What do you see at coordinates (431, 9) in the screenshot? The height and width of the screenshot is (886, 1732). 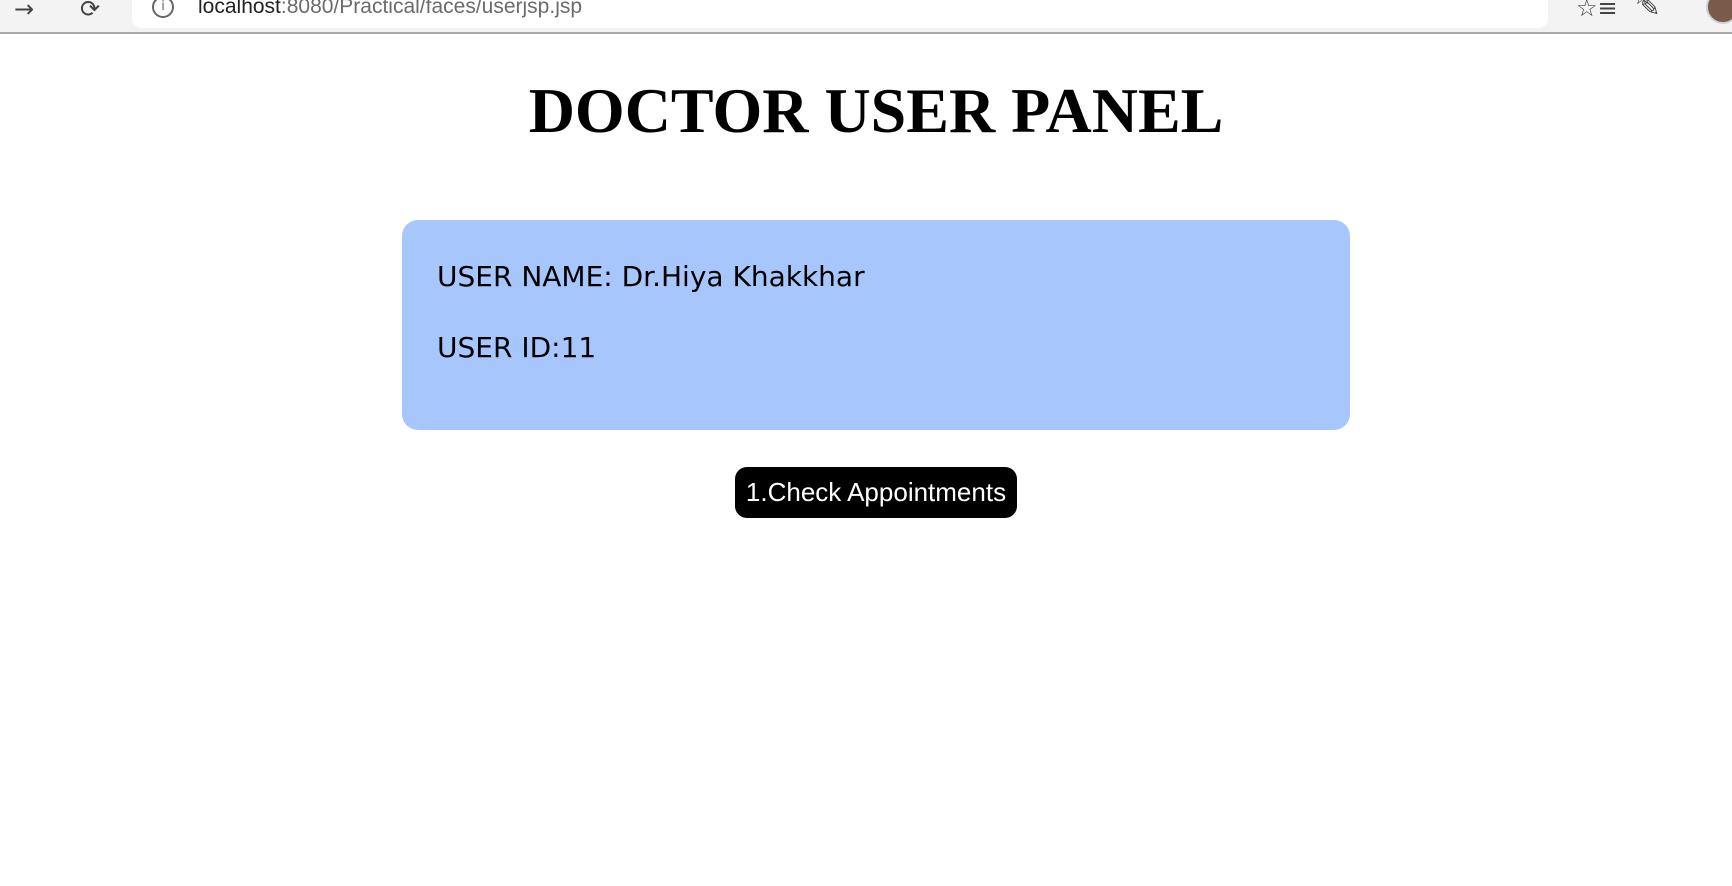 I see `url-path: :8080/Practical/faces/userjsp.jsp` at bounding box center [431, 9].